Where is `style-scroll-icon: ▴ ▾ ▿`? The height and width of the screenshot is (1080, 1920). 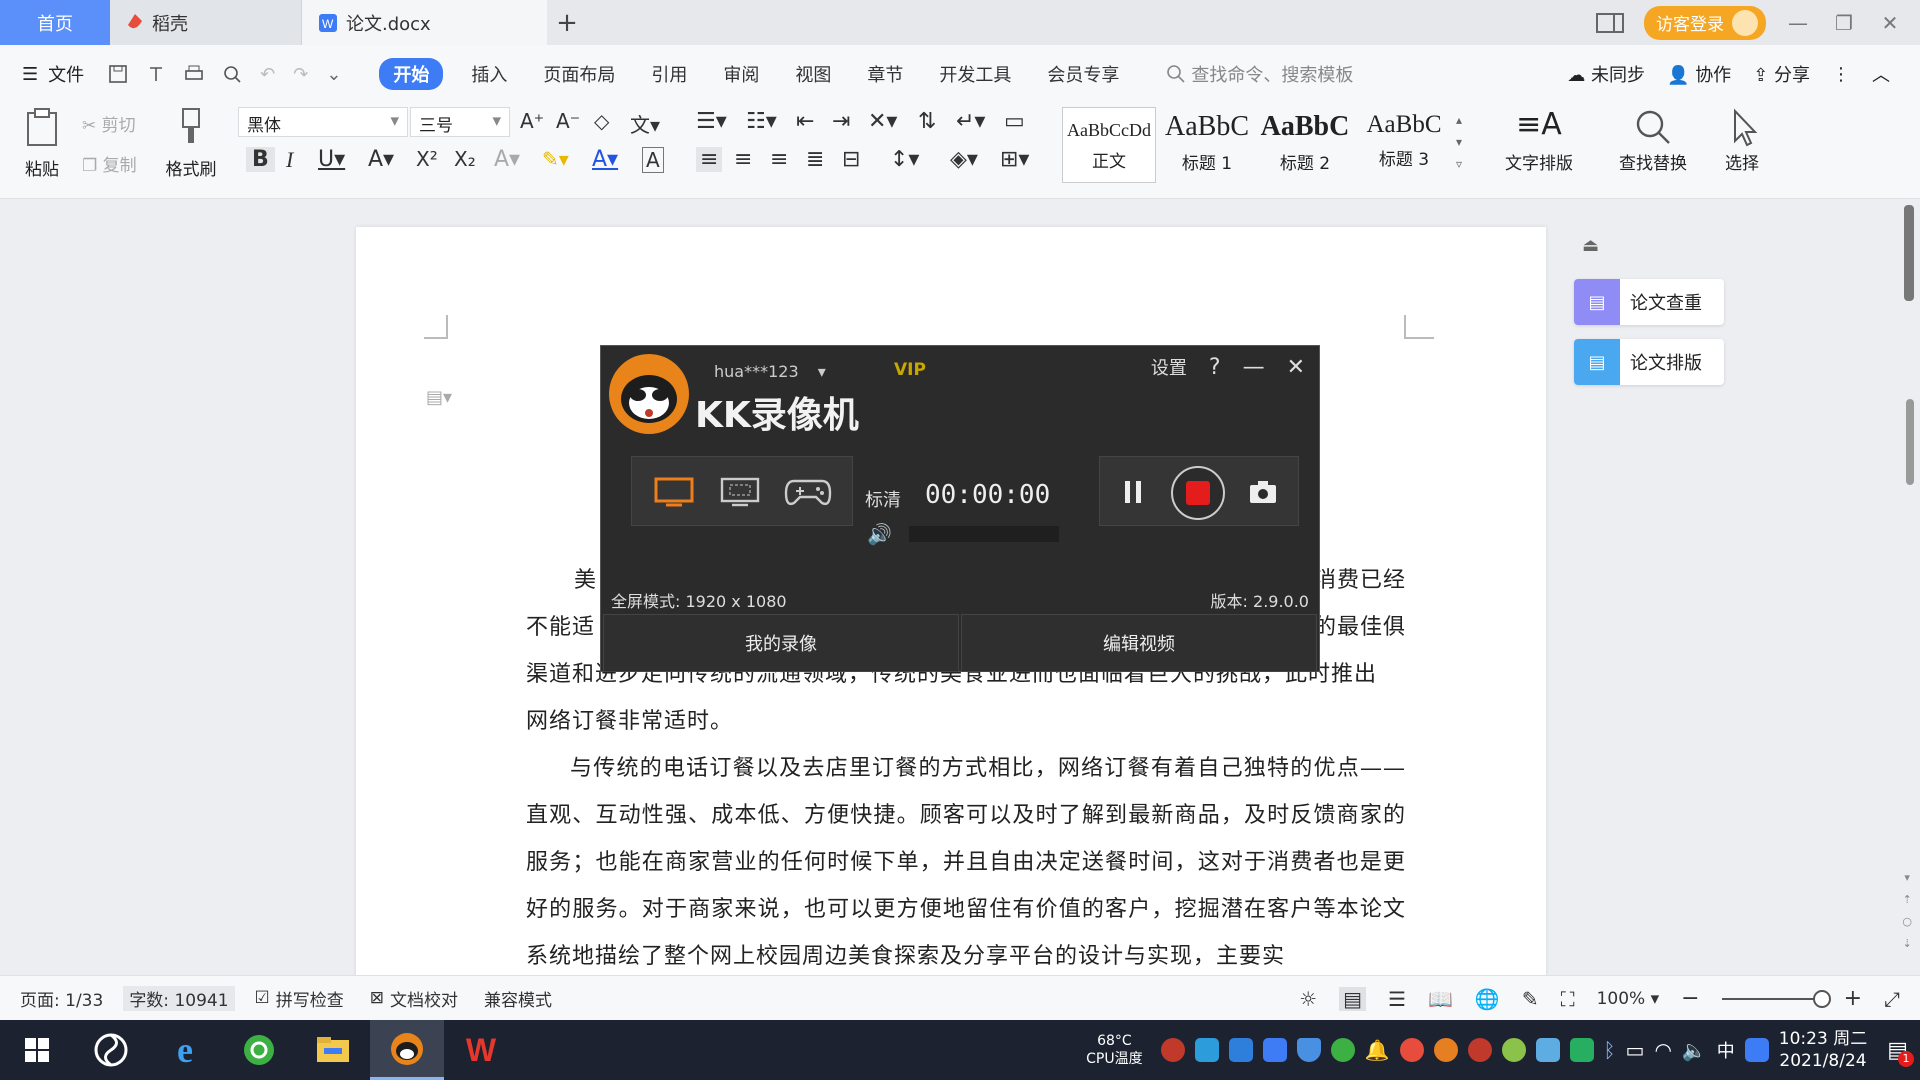 style-scroll-icon: ▴ ▾ ▿ is located at coordinates (1459, 142).